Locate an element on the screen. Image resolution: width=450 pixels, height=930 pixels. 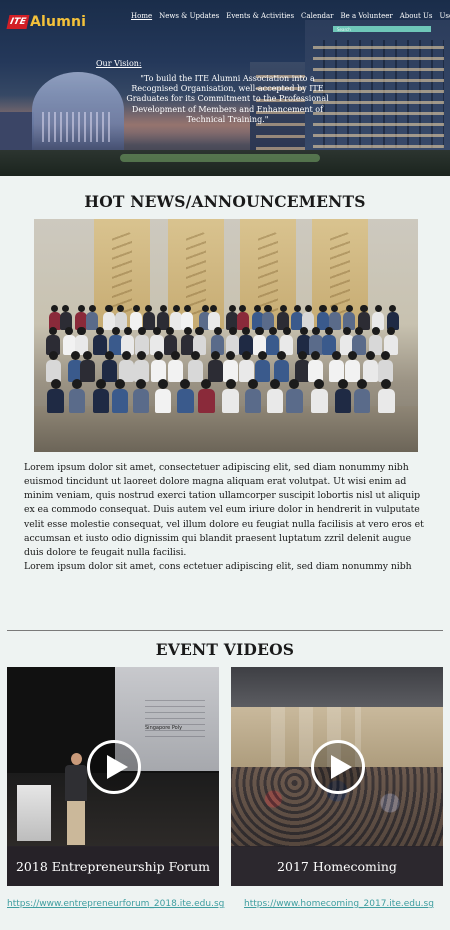
speaker is located at coordinates (76, 799).